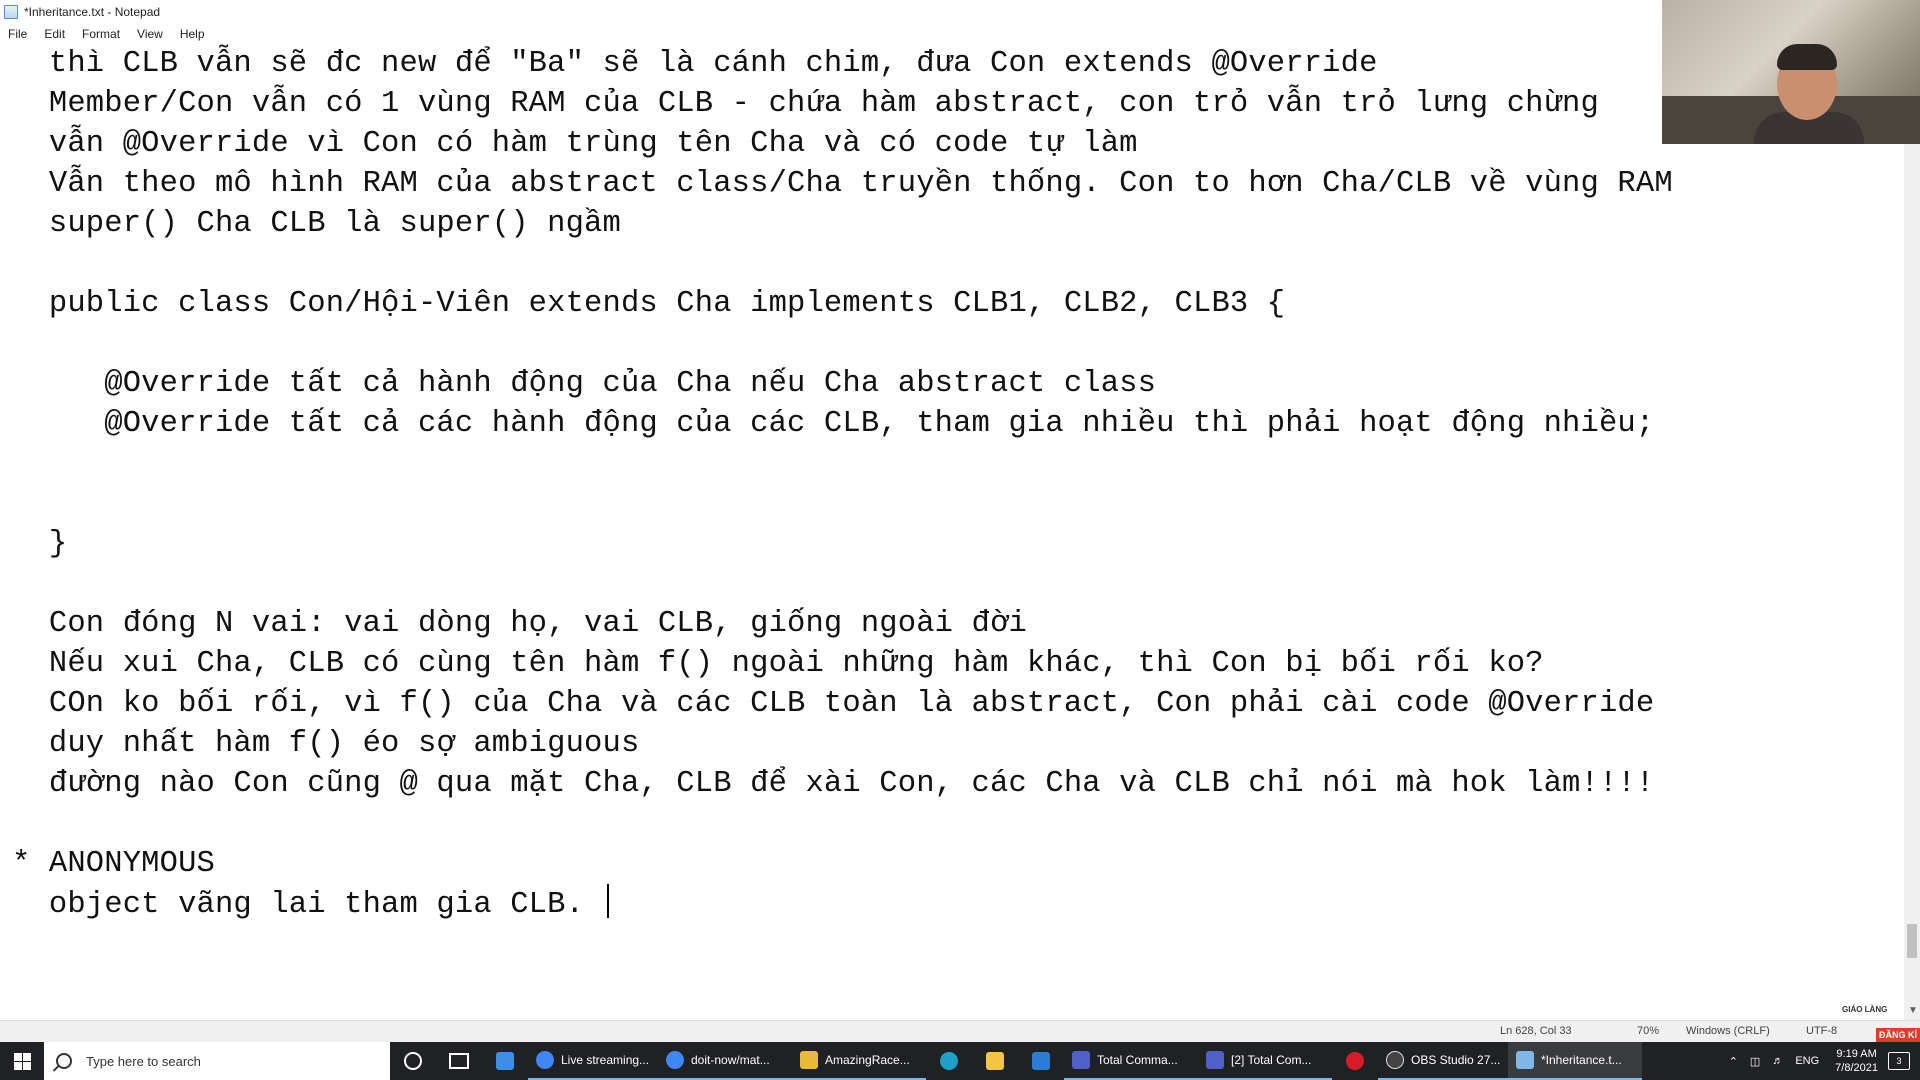 The image size is (1920, 1080). What do you see at coordinates (1755, 1061) in the screenshot?
I see `network-icon: ◫` at bounding box center [1755, 1061].